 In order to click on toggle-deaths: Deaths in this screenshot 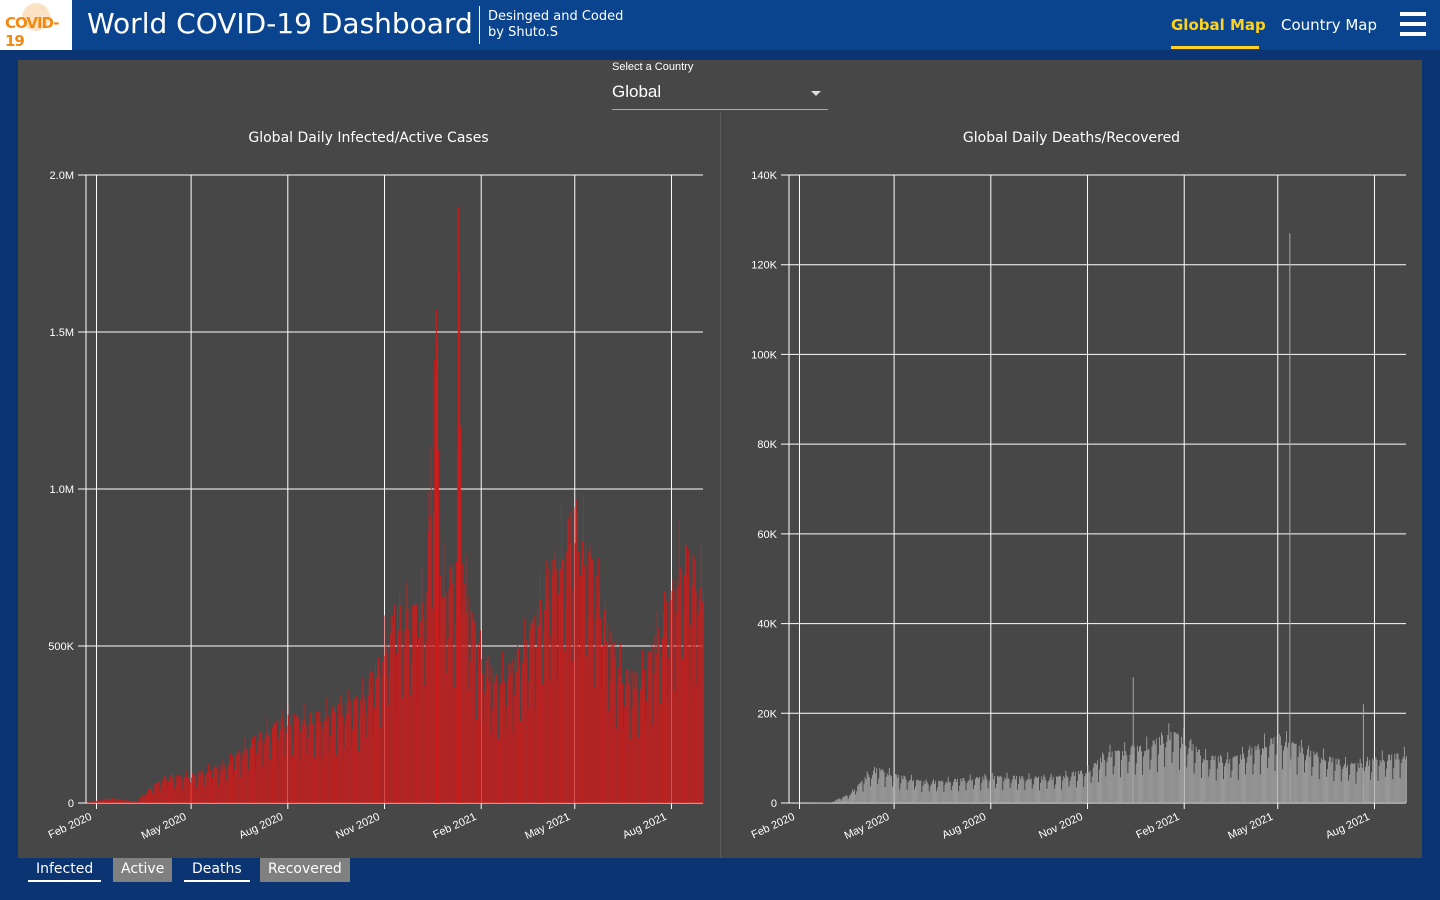, I will do `click(217, 870)`.